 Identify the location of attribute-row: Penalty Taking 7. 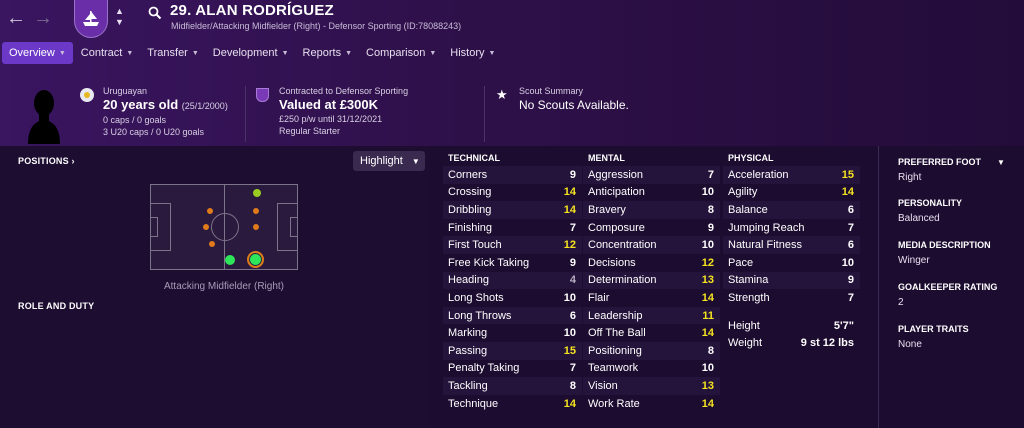
(512, 369).